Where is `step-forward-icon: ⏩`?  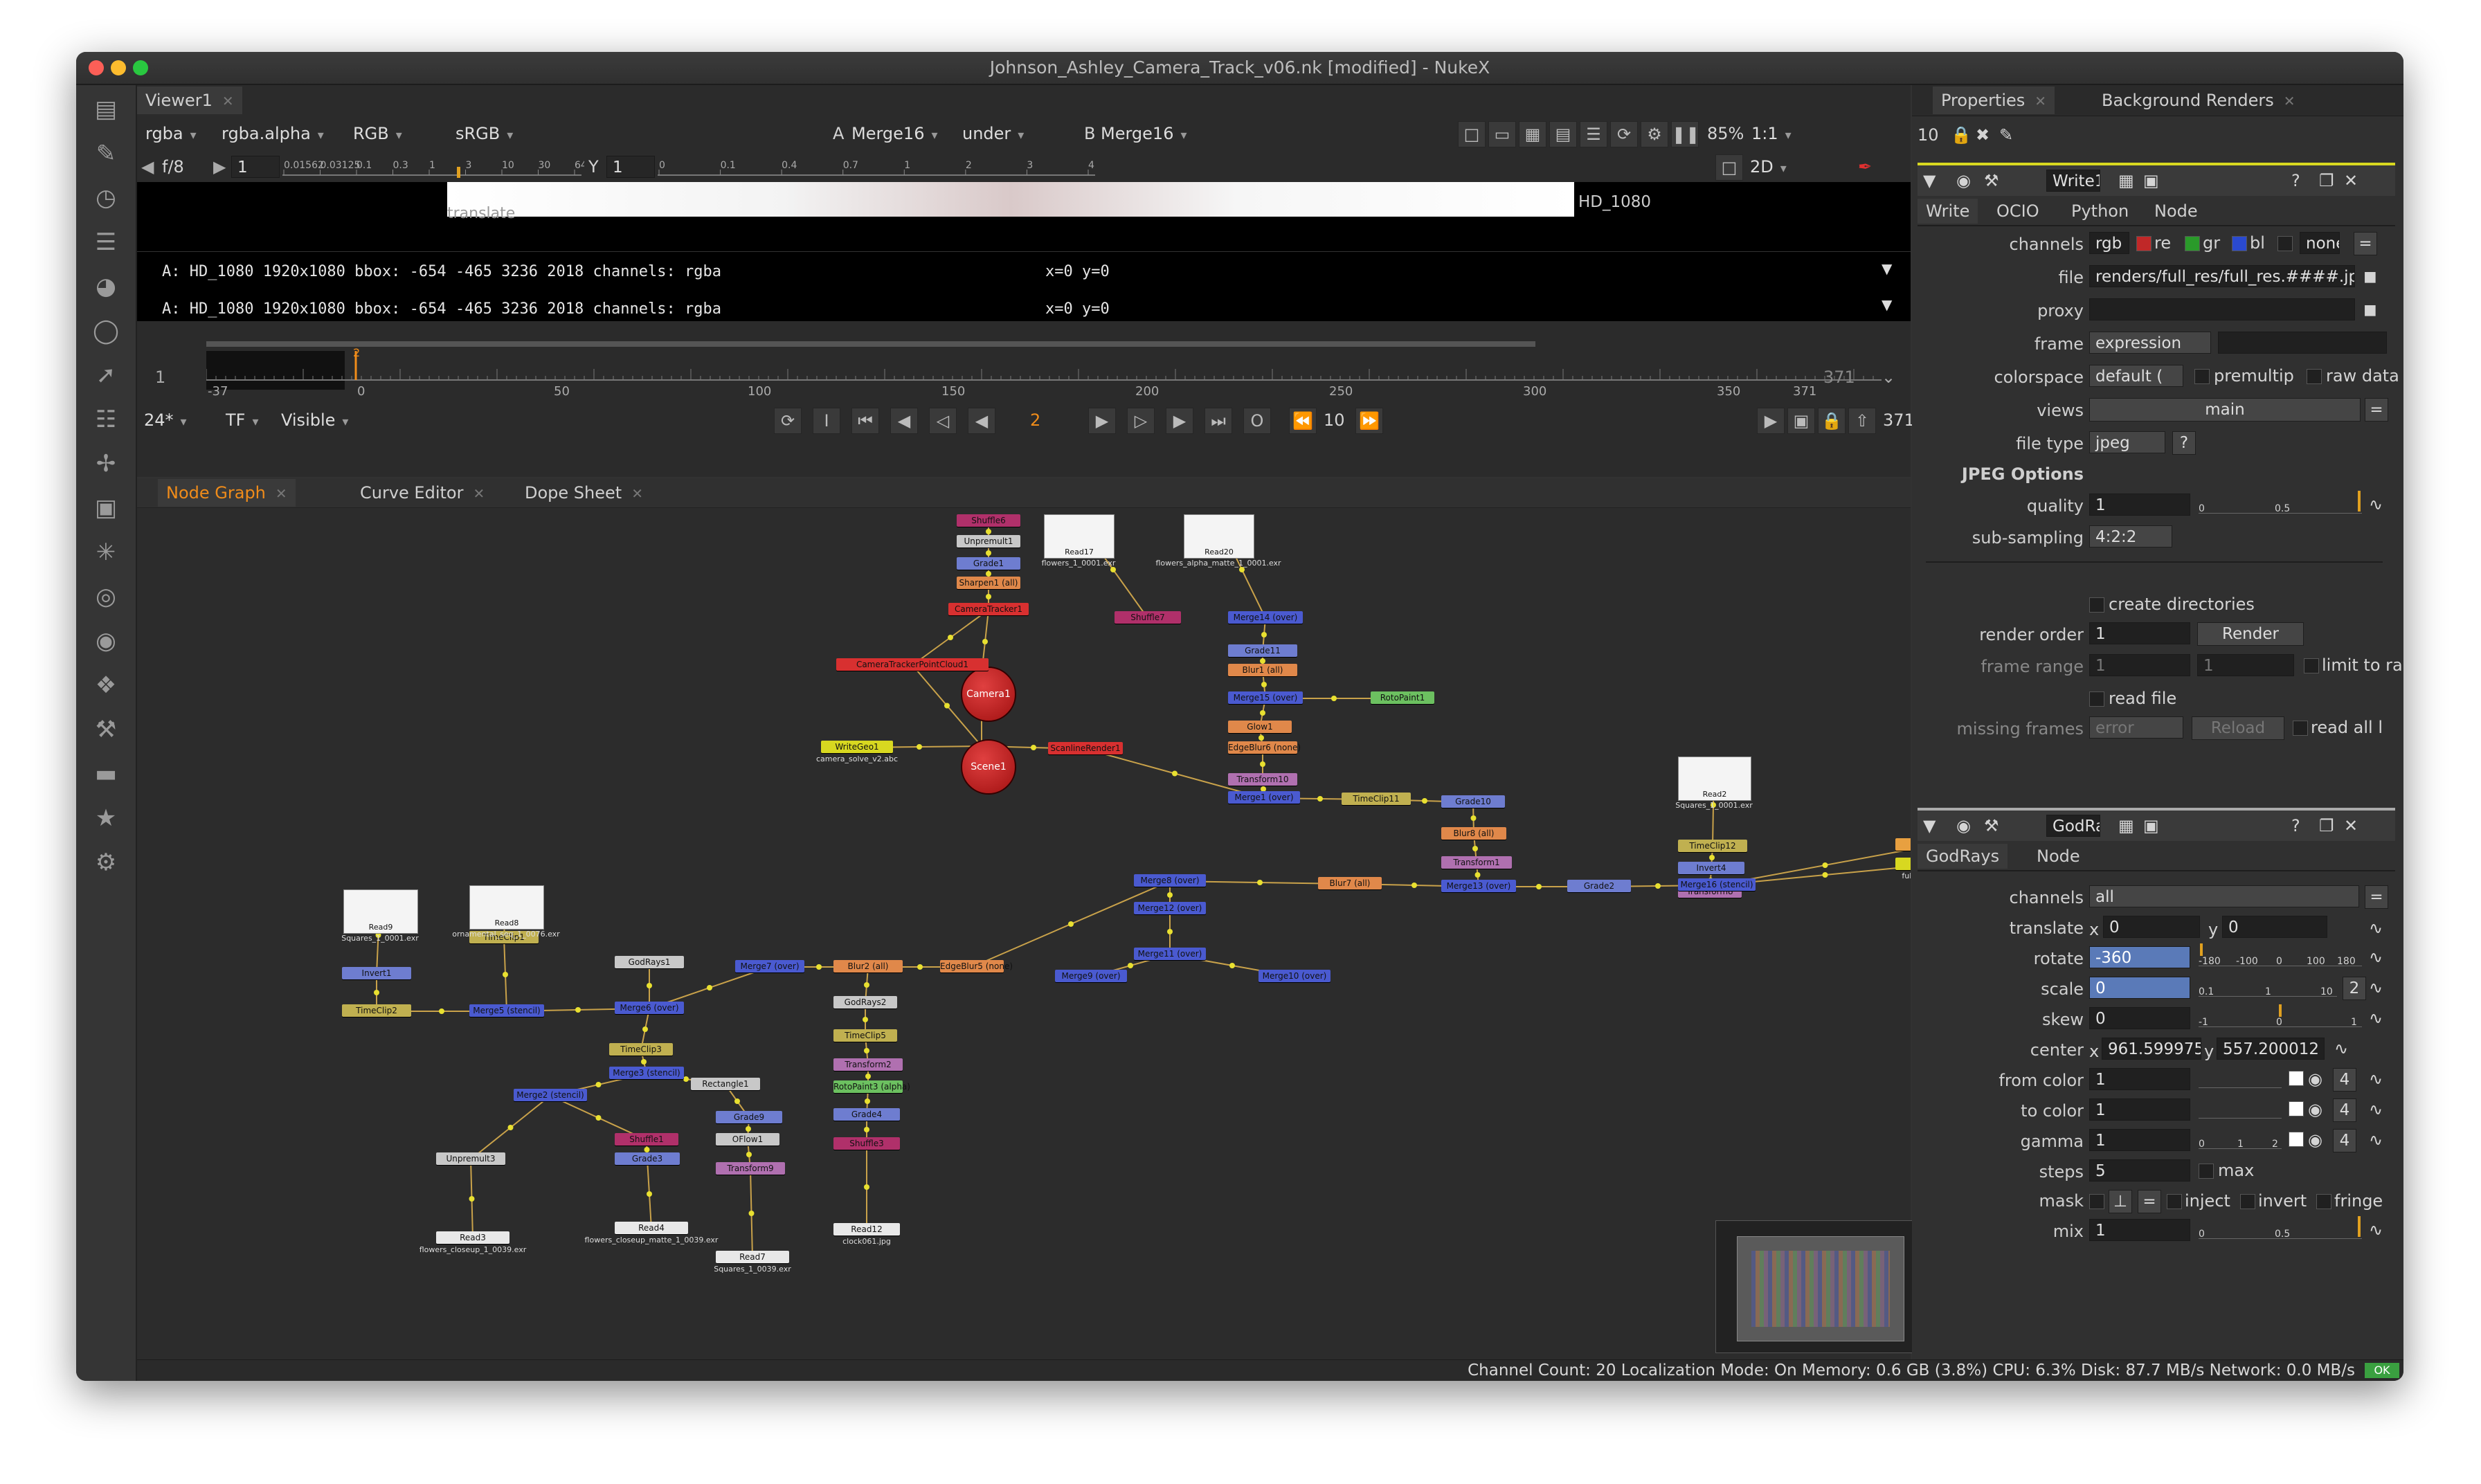 step-forward-icon: ⏩ is located at coordinates (1369, 421).